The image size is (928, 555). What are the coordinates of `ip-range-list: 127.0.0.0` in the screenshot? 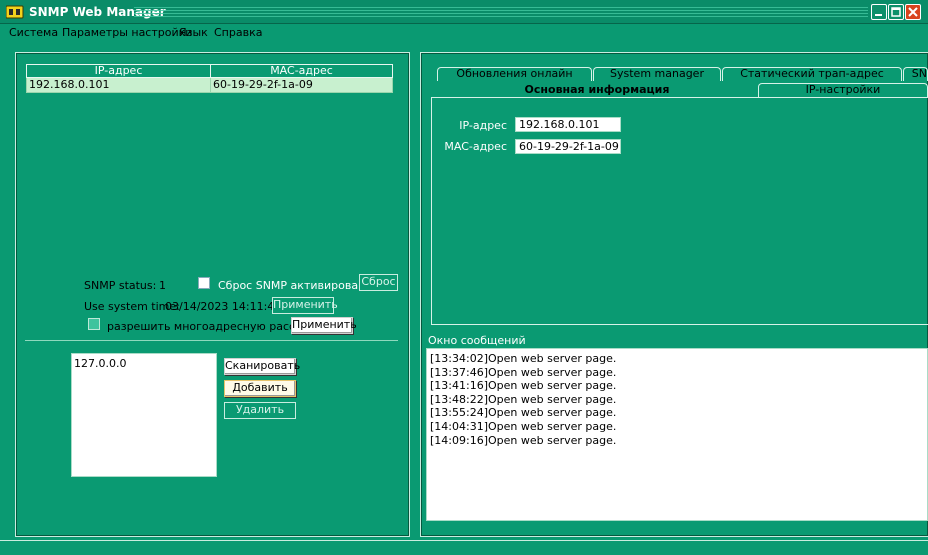 It's located at (144, 415).